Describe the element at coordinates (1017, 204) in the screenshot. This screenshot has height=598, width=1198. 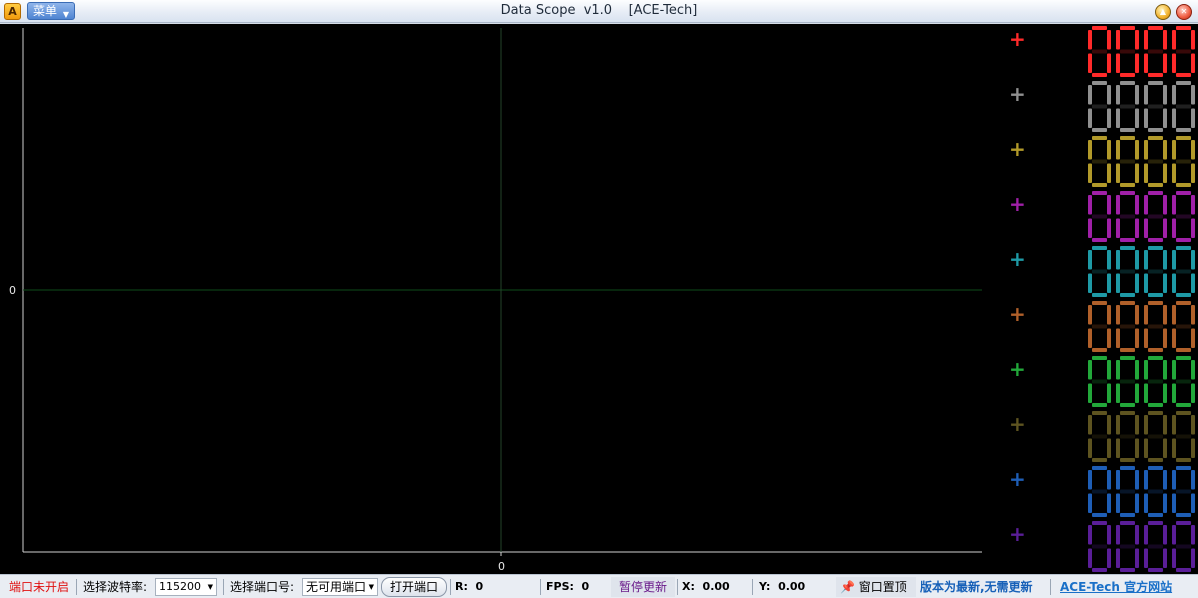
I see `channel-4-toggle-plus-icon: +` at that location.